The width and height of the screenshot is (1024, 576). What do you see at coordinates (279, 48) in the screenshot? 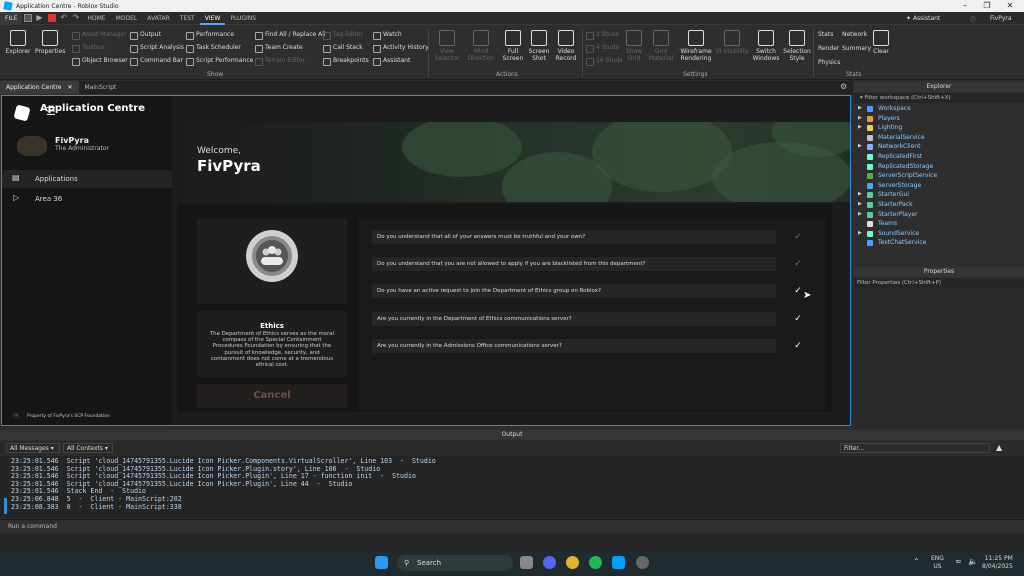
I see `team-create-button: Team Create` at bounding box center [279, 48].